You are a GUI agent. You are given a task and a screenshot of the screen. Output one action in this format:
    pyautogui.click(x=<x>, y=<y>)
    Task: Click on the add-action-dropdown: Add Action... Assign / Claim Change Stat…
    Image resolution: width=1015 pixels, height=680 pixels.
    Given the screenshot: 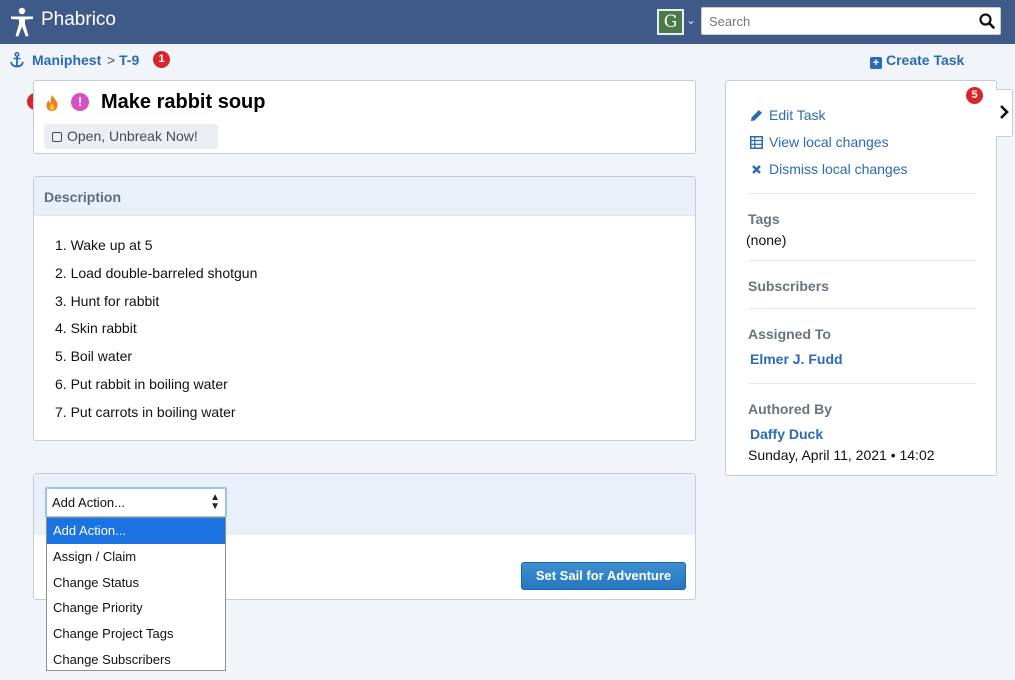 What is the action you would take?
    pyautogui.click(x=136, y=594)
    